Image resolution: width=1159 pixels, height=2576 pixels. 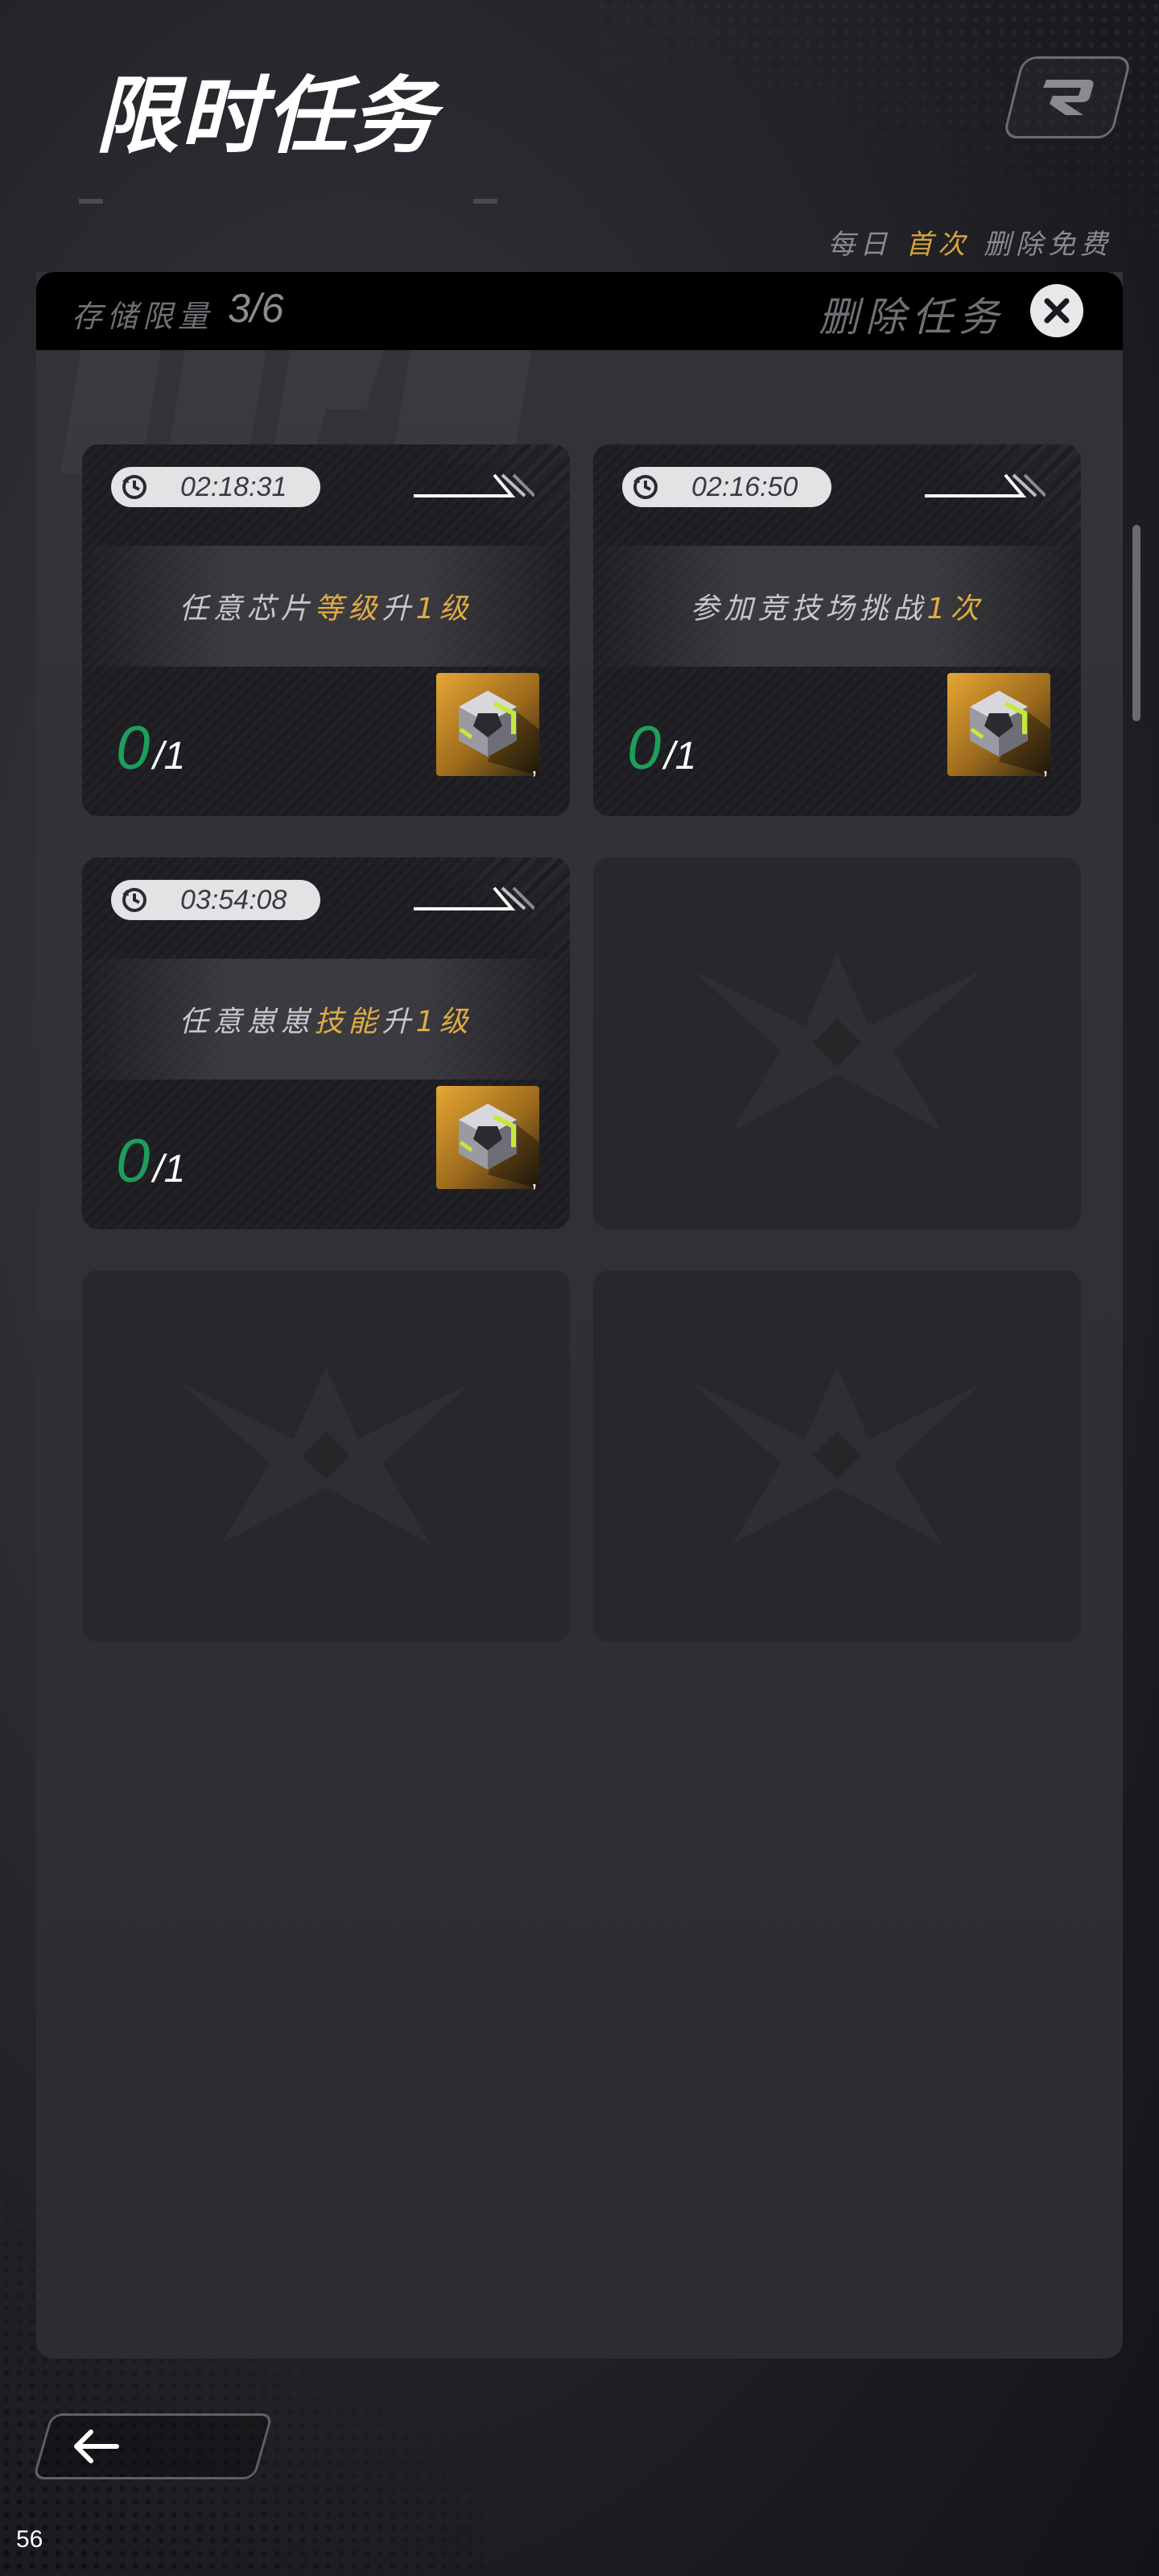 I want to click on r-logo-icon, so click(x=1068, y=97).